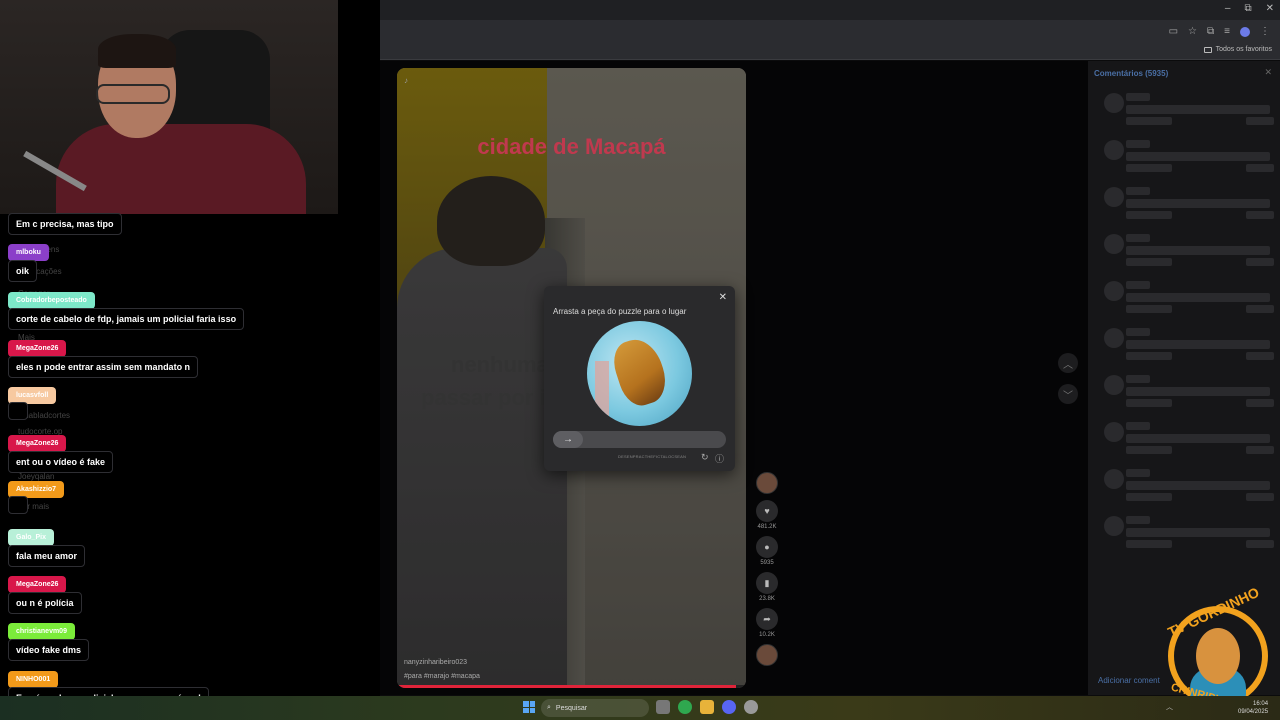 This screenshot has width=1280, height=720. I want to click on chat-username: NINHO001, so click(33, 679).